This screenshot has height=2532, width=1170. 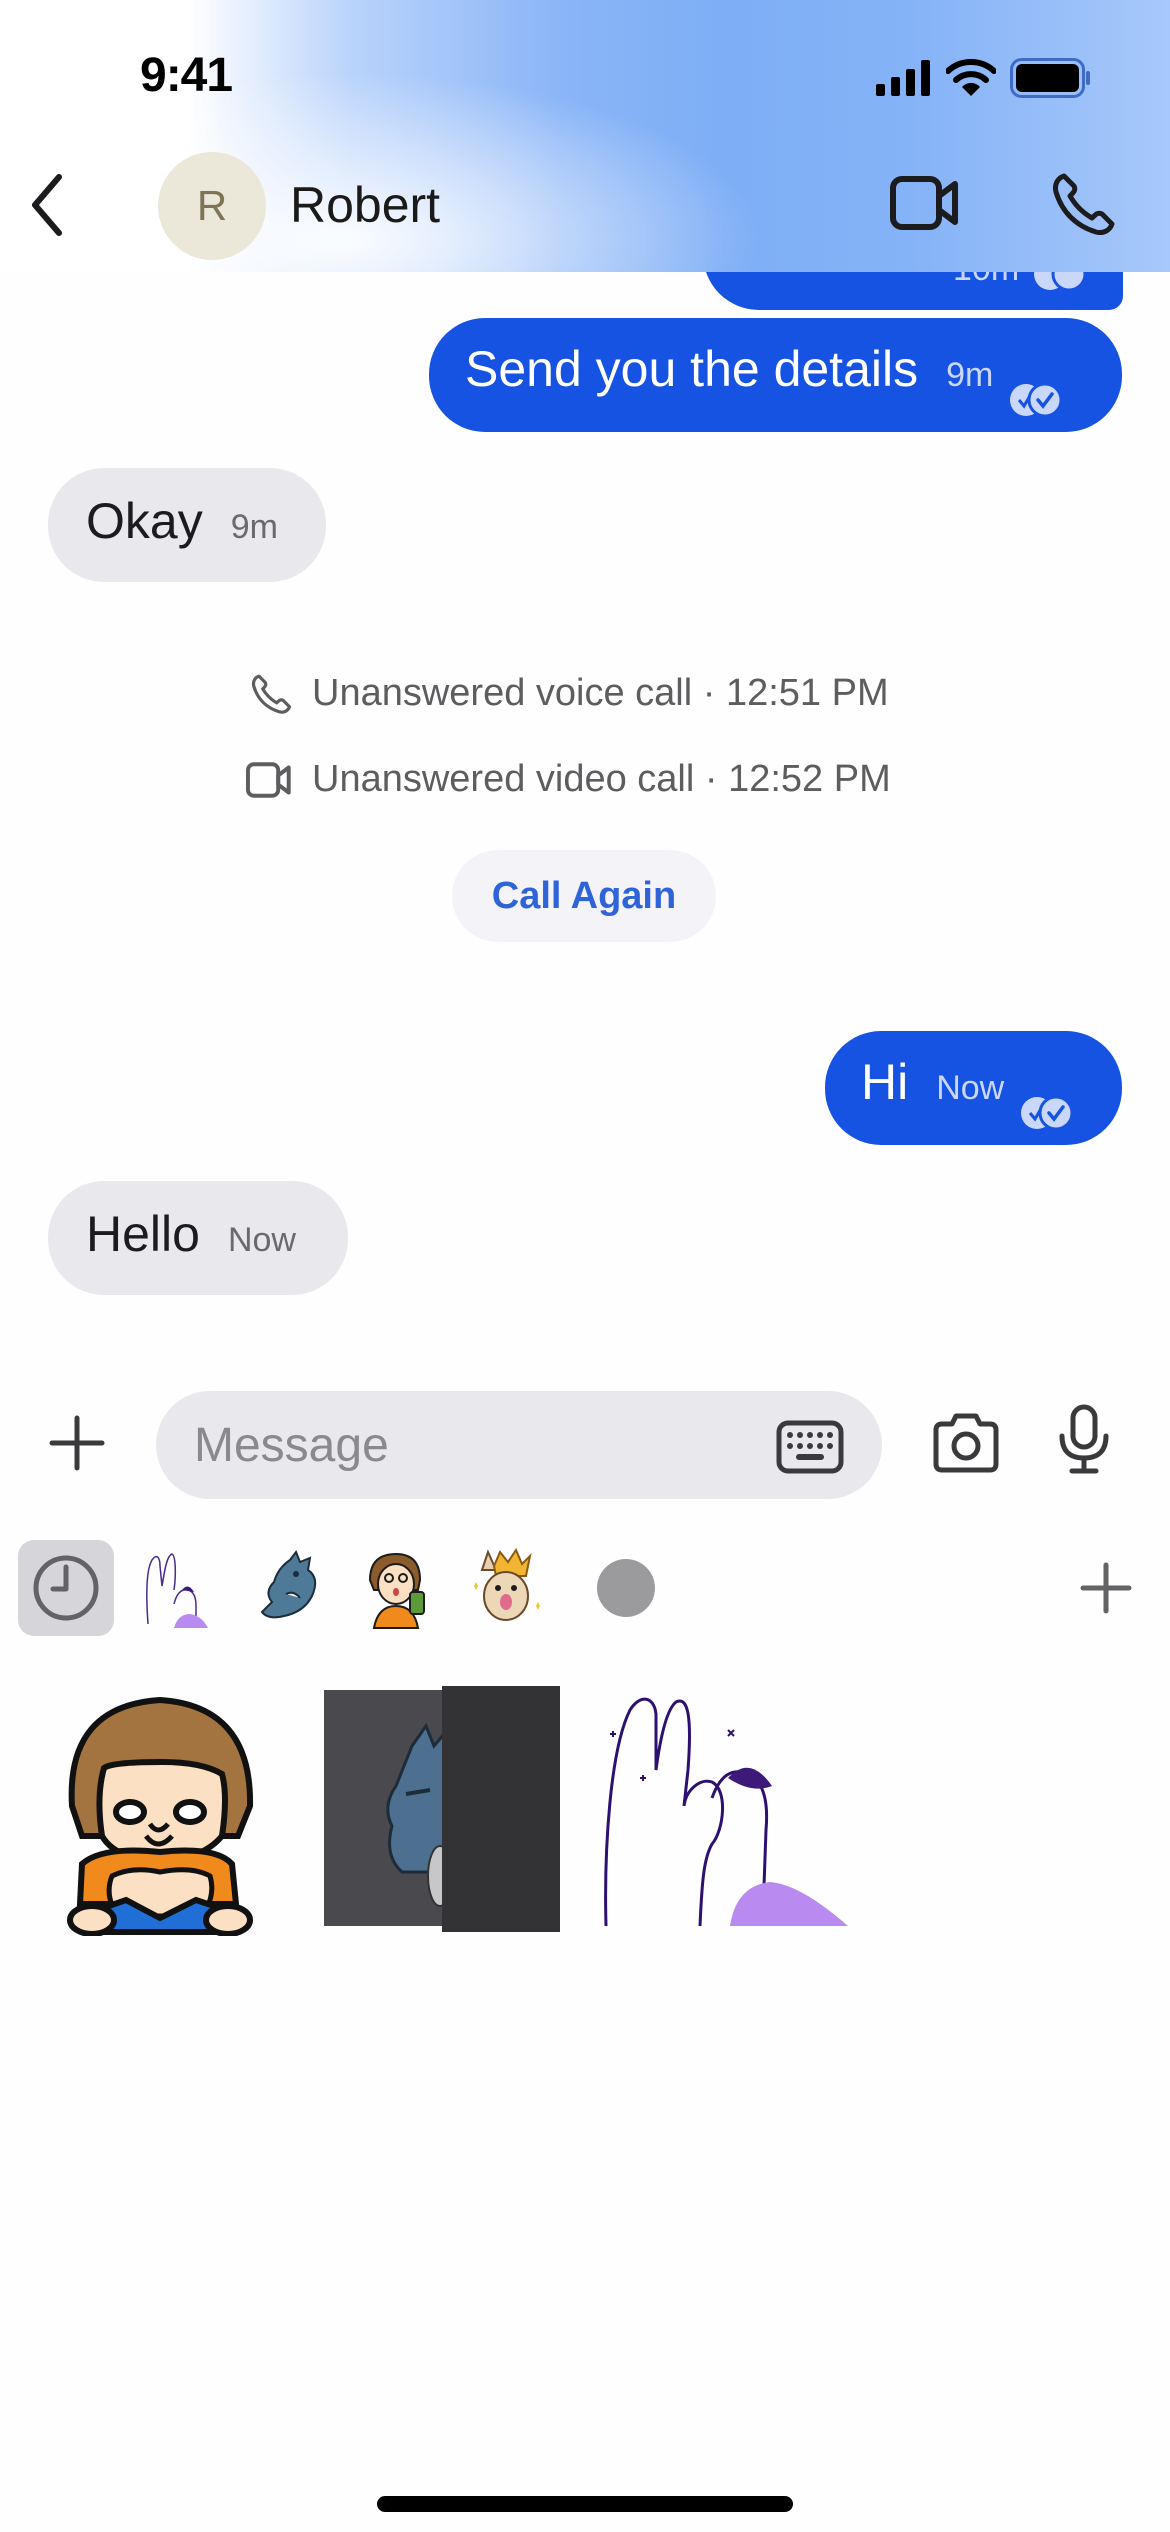 I want to click on camera-icon, so click(x=966, y=1443).